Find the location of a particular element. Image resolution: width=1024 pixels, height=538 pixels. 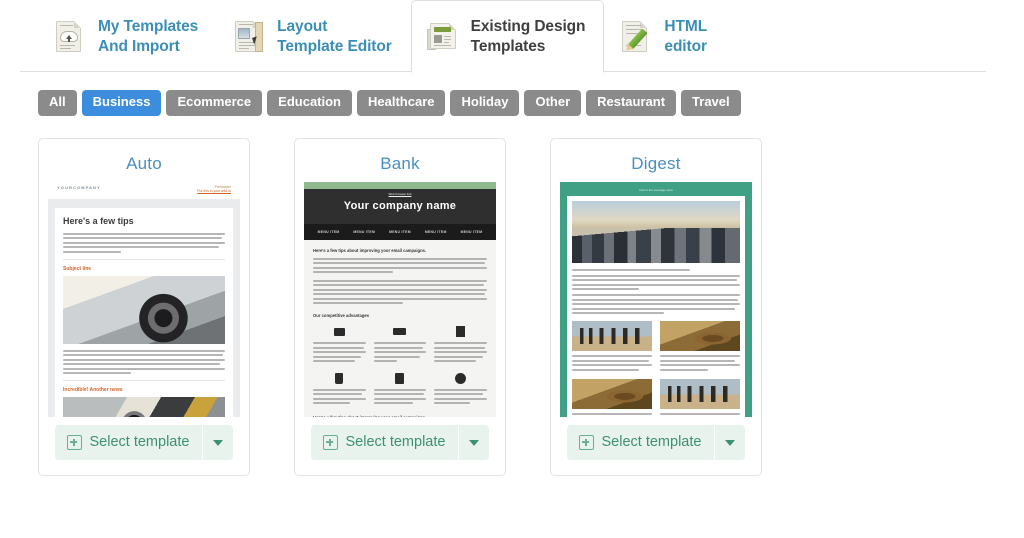

tab-existing-design-templates: Existing Design Templates is located at coordinates (507, 36).